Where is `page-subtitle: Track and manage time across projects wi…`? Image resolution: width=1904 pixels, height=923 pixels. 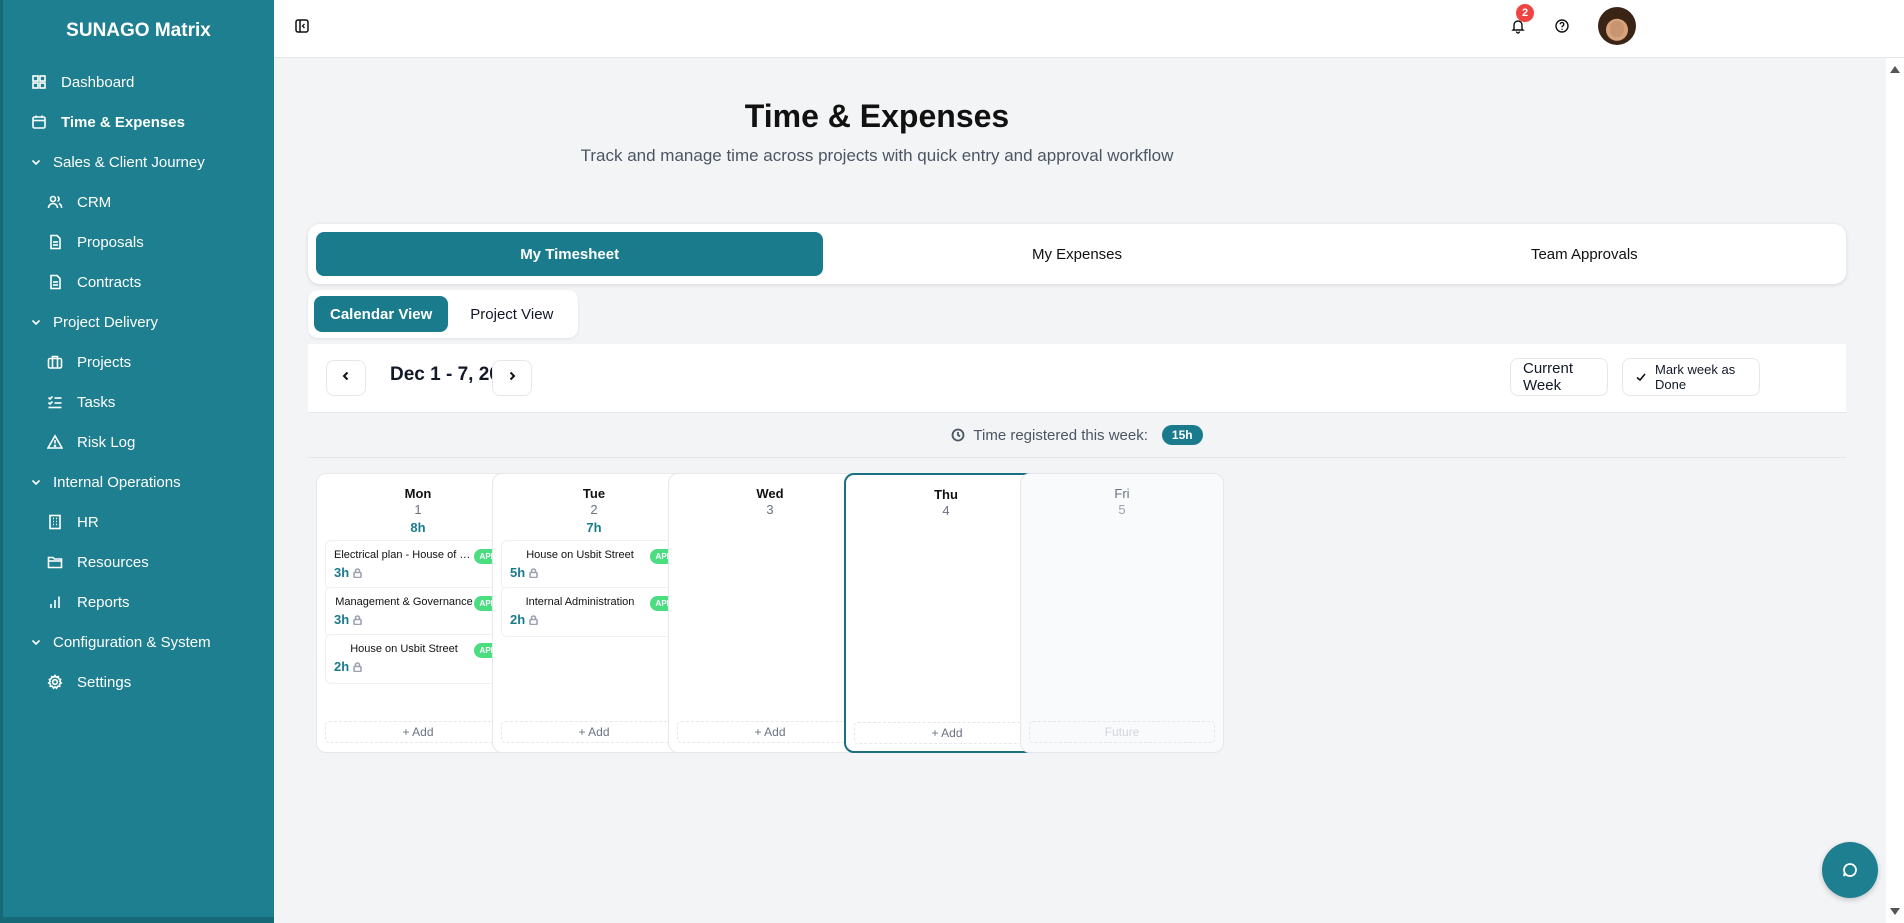
page-subtitle: Track and manage time across projects wi… is located at coordinates (877, 155).